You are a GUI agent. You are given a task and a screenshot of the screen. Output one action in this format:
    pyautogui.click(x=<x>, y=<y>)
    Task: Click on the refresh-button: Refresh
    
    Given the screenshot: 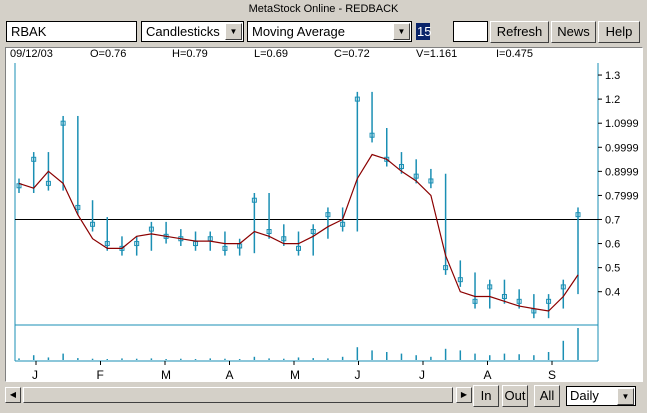 What is the action you would take?
    pyautogui.click(x=519, y=32)
    